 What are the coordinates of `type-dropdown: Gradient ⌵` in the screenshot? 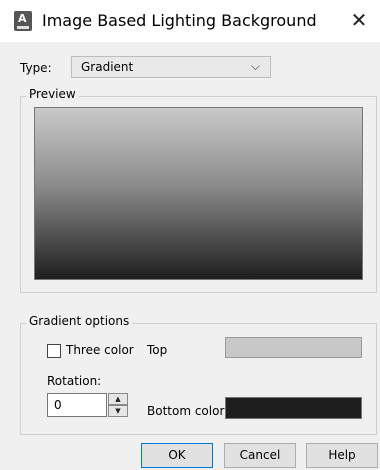 It's located at (171, 67).